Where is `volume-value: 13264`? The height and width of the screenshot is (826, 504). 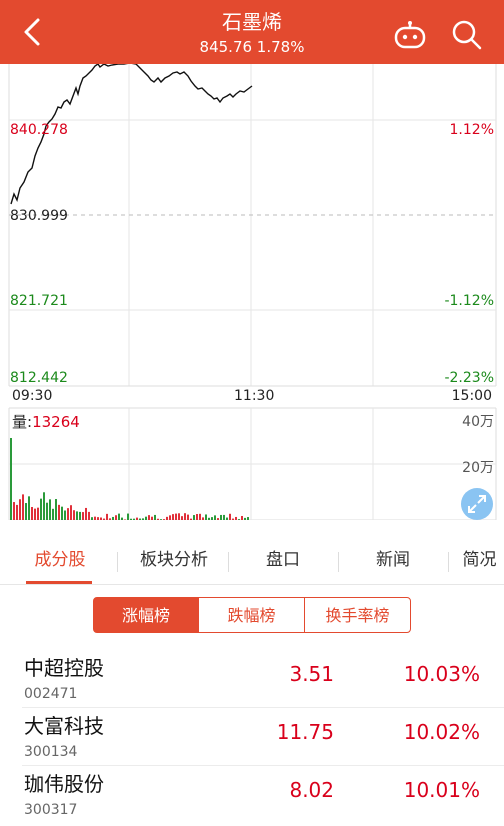 volume-value: 13264 is located at coordinates (56, 422).